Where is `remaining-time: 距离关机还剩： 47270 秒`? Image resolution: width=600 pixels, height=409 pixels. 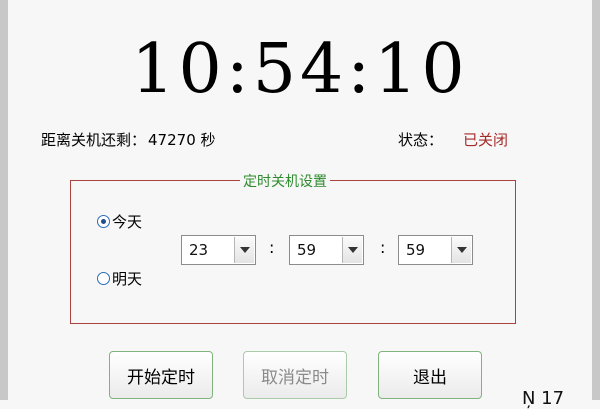
remaining-time: 距离关机还剩： 47270 秒 is located at coordinates (128, 139).